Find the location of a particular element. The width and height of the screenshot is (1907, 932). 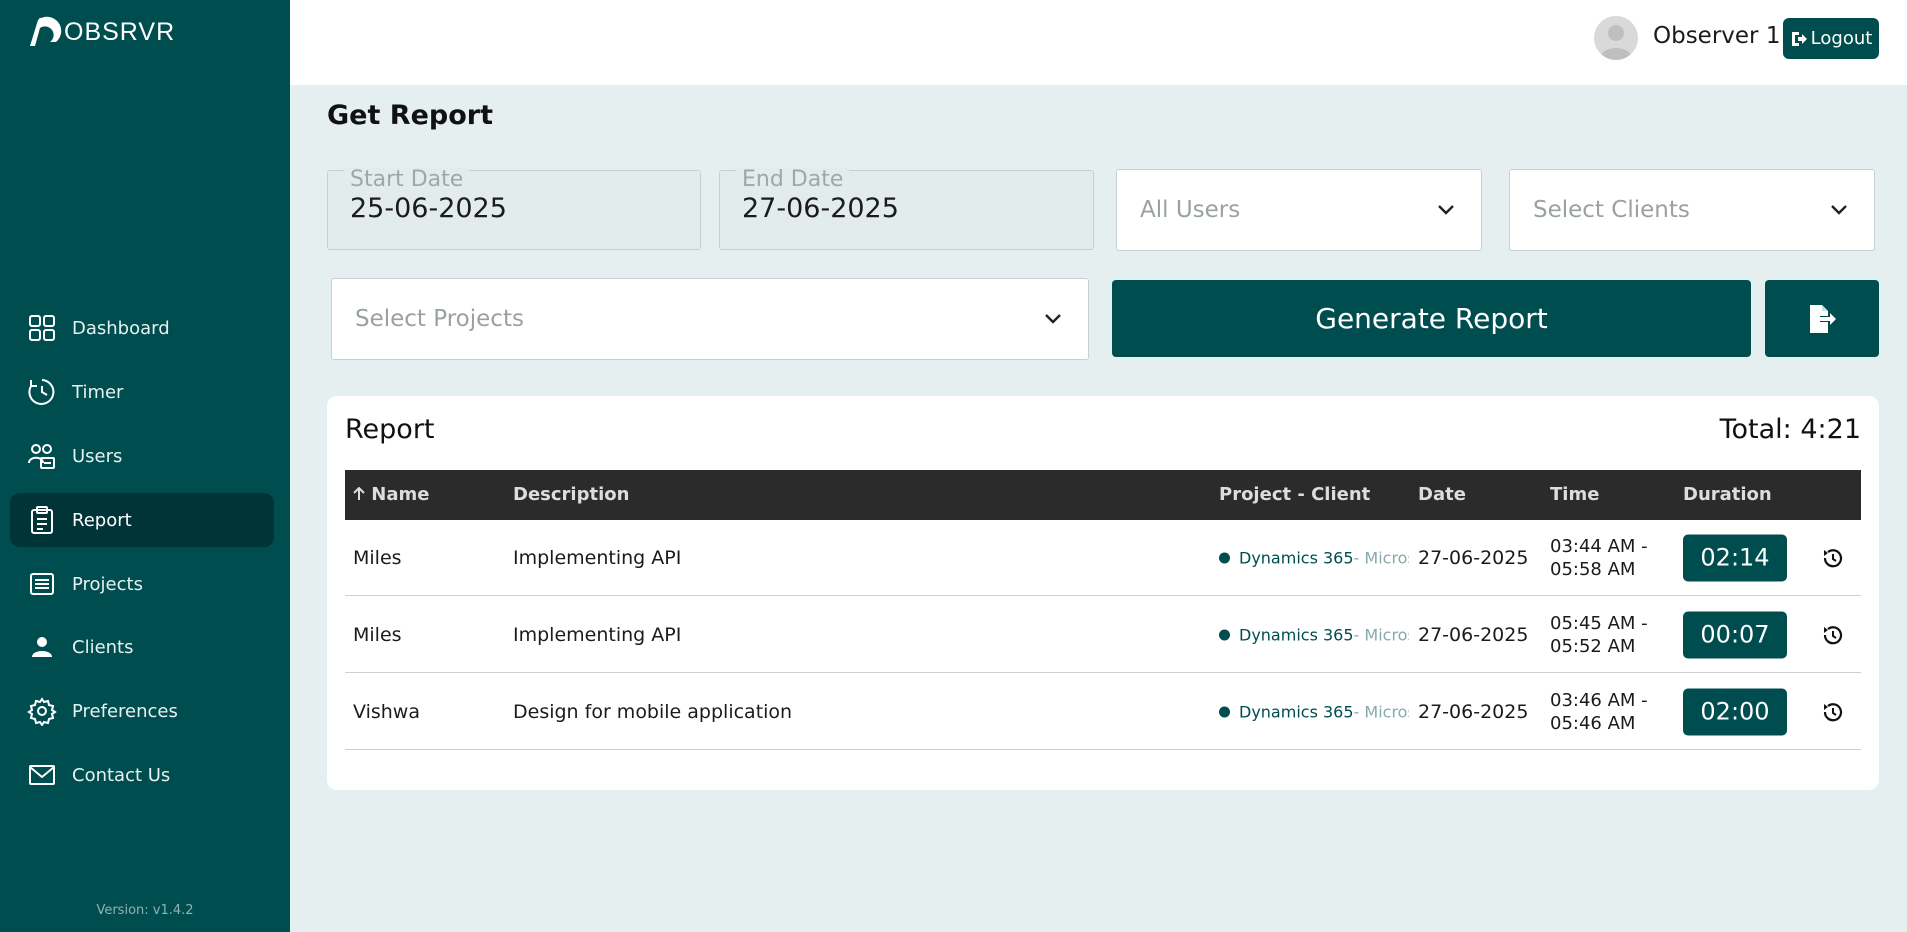

projects-select-placeholder: Select Projects is located at coordinates (439, 319).